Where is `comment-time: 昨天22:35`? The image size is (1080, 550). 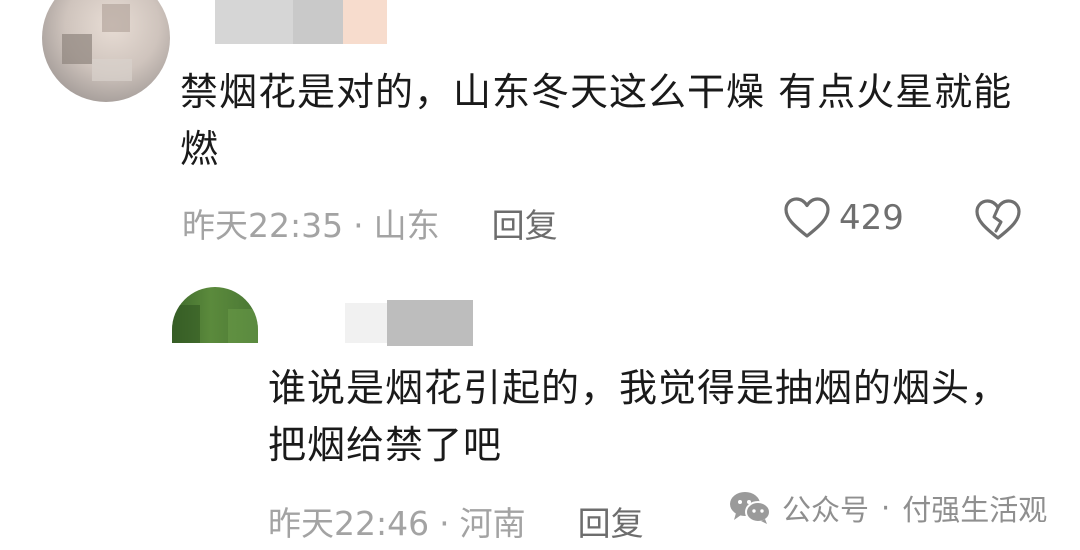 comment-time: 昨天22:35 is located at coordinates (263, 225).